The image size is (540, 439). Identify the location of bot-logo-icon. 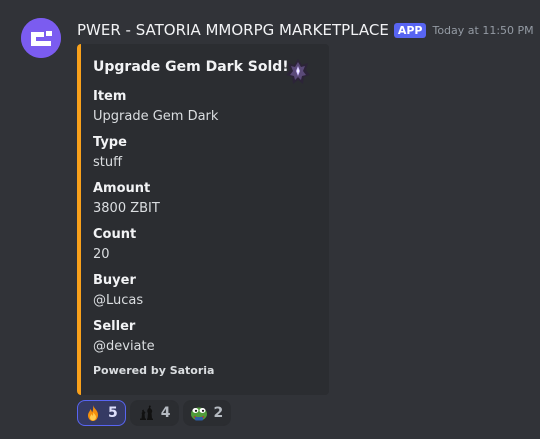
(41, 38).